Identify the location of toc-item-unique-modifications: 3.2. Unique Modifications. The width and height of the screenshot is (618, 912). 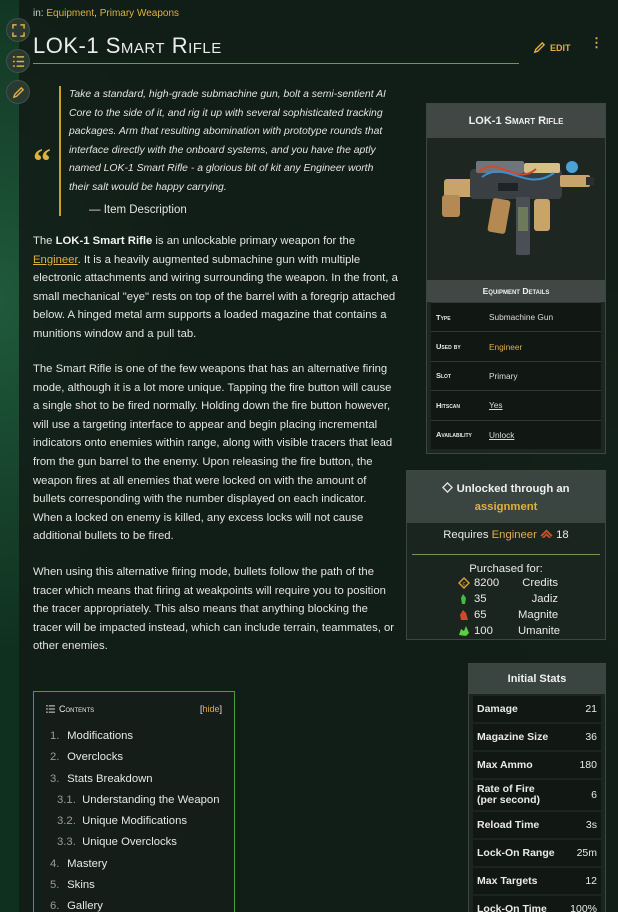
(134, 825).